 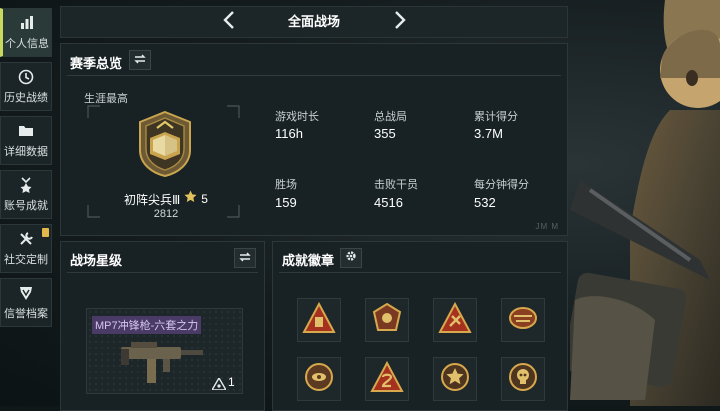 What do you see at coordinates (45, 232) in the screenshot?
I see `notification-badge` at bounding box center [45, 232].